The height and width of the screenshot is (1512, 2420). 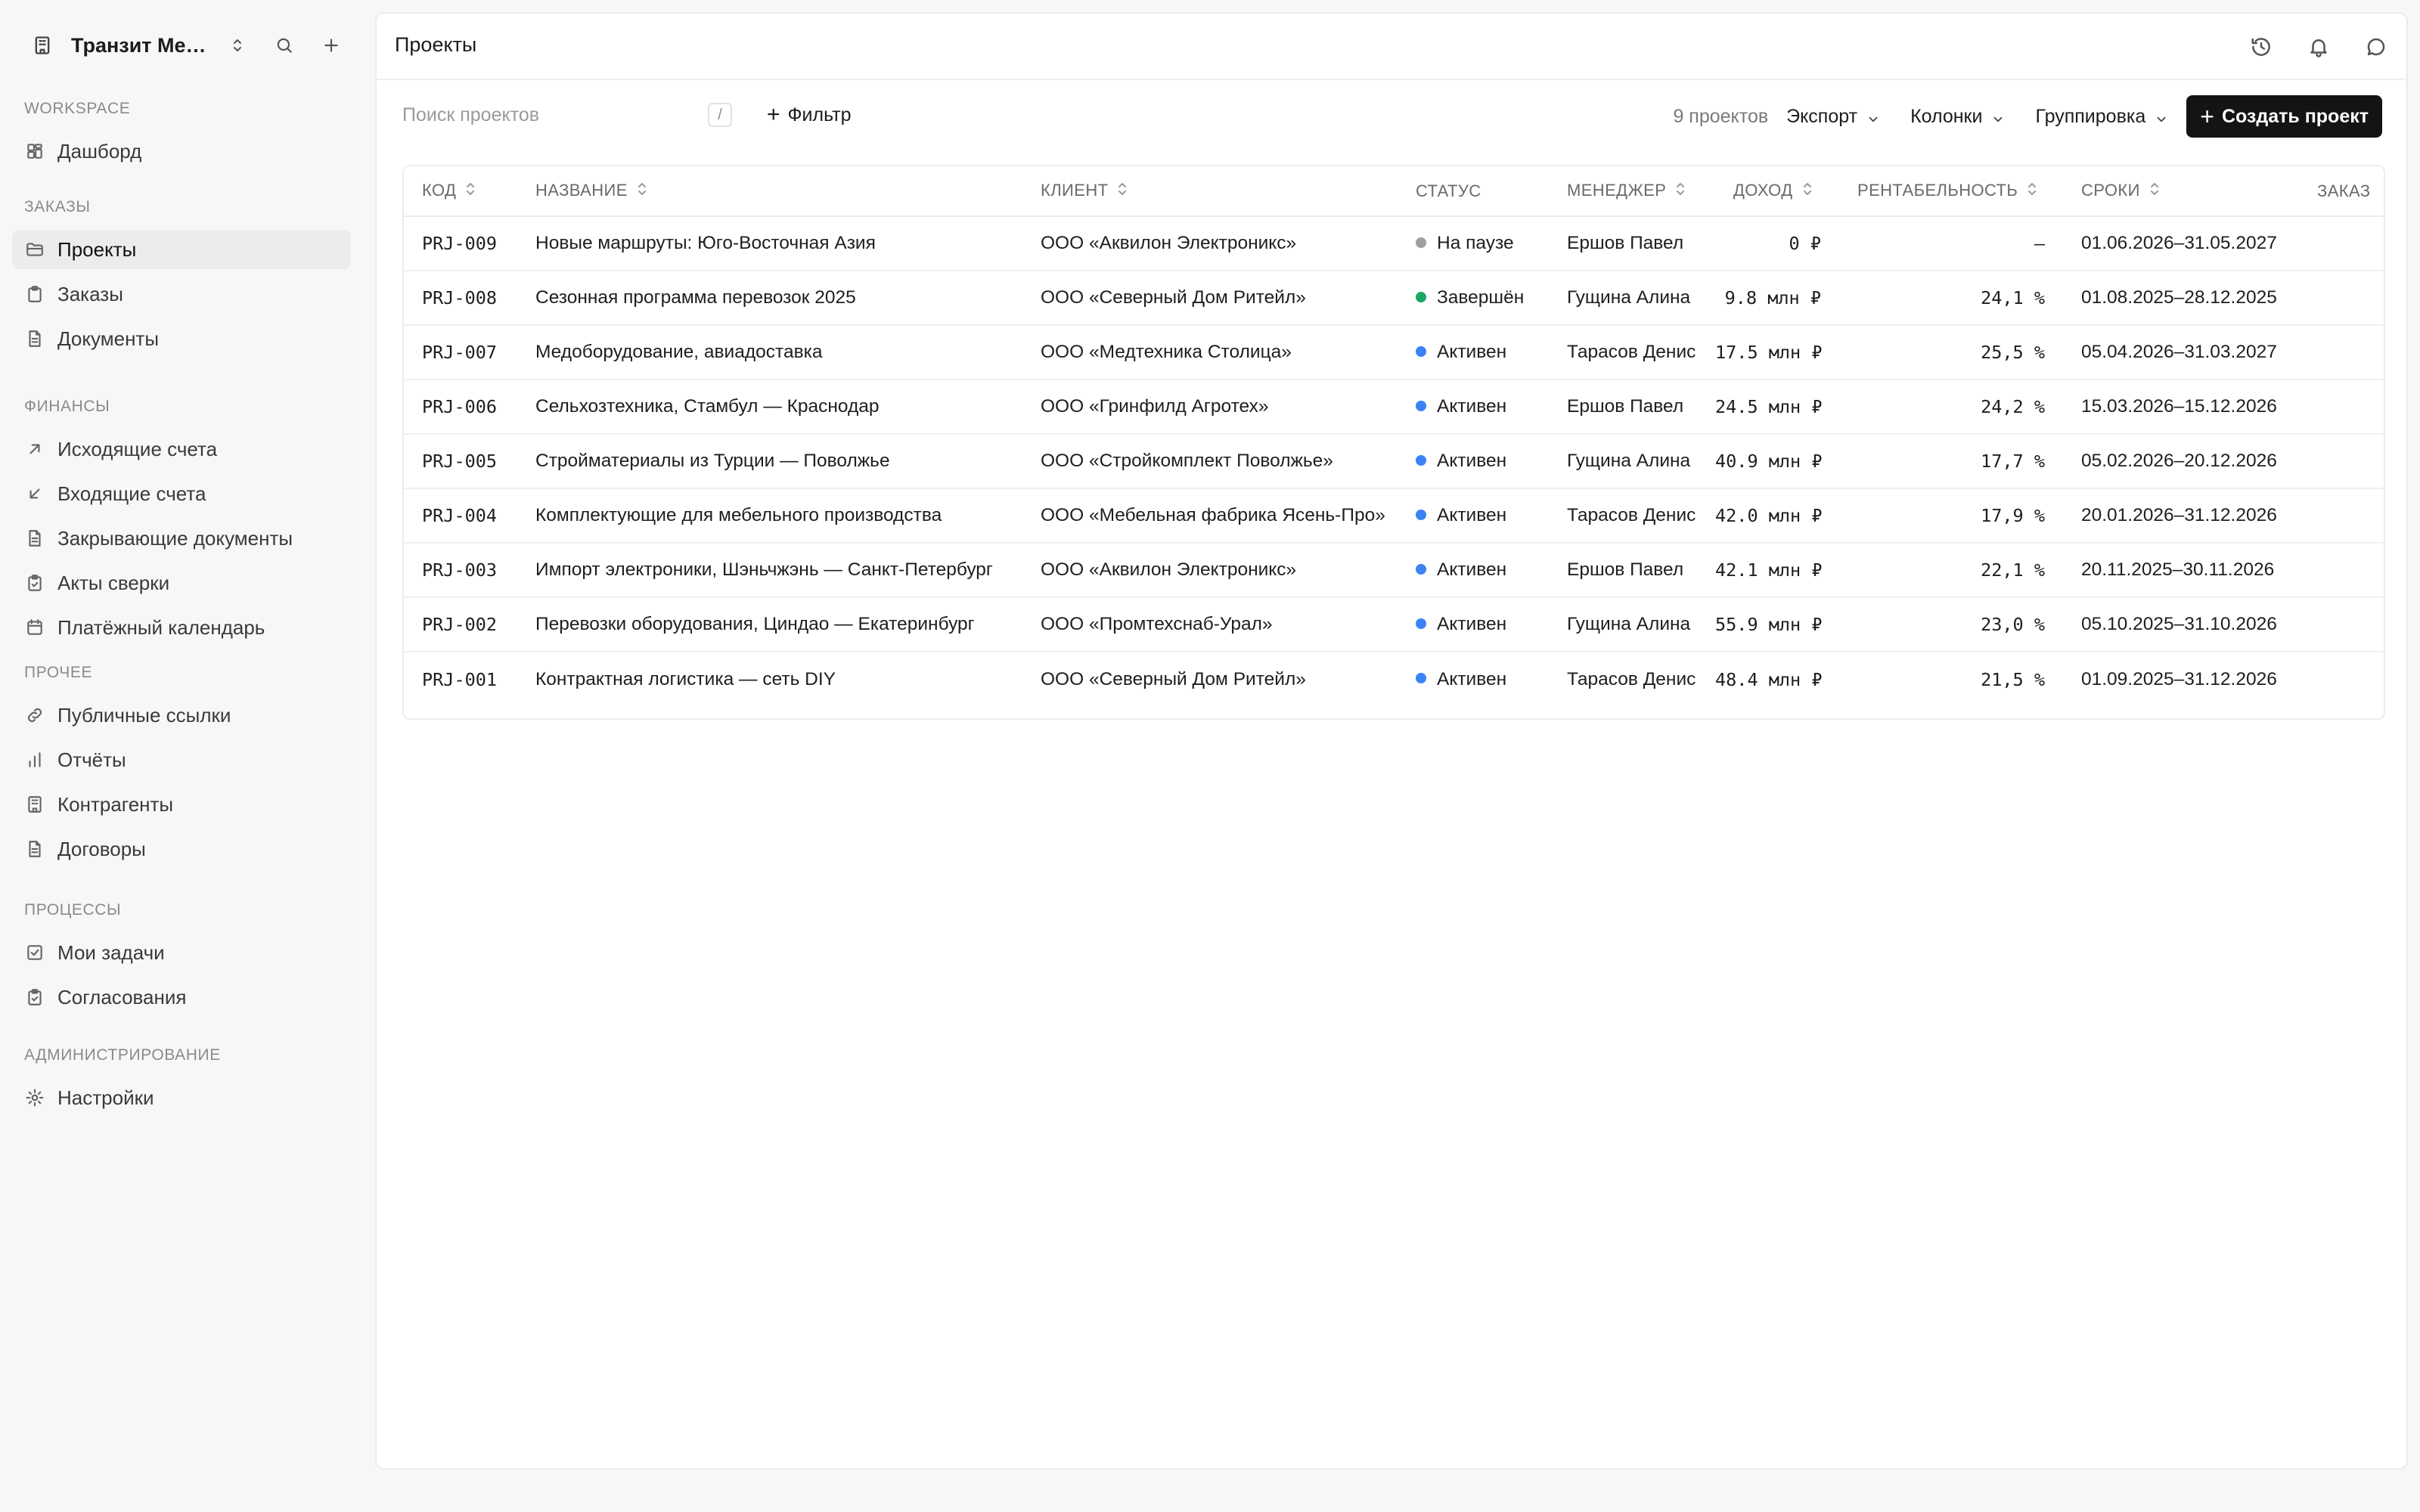 I want to click on sidebar-item: Документы, so click(x=181, y=339).